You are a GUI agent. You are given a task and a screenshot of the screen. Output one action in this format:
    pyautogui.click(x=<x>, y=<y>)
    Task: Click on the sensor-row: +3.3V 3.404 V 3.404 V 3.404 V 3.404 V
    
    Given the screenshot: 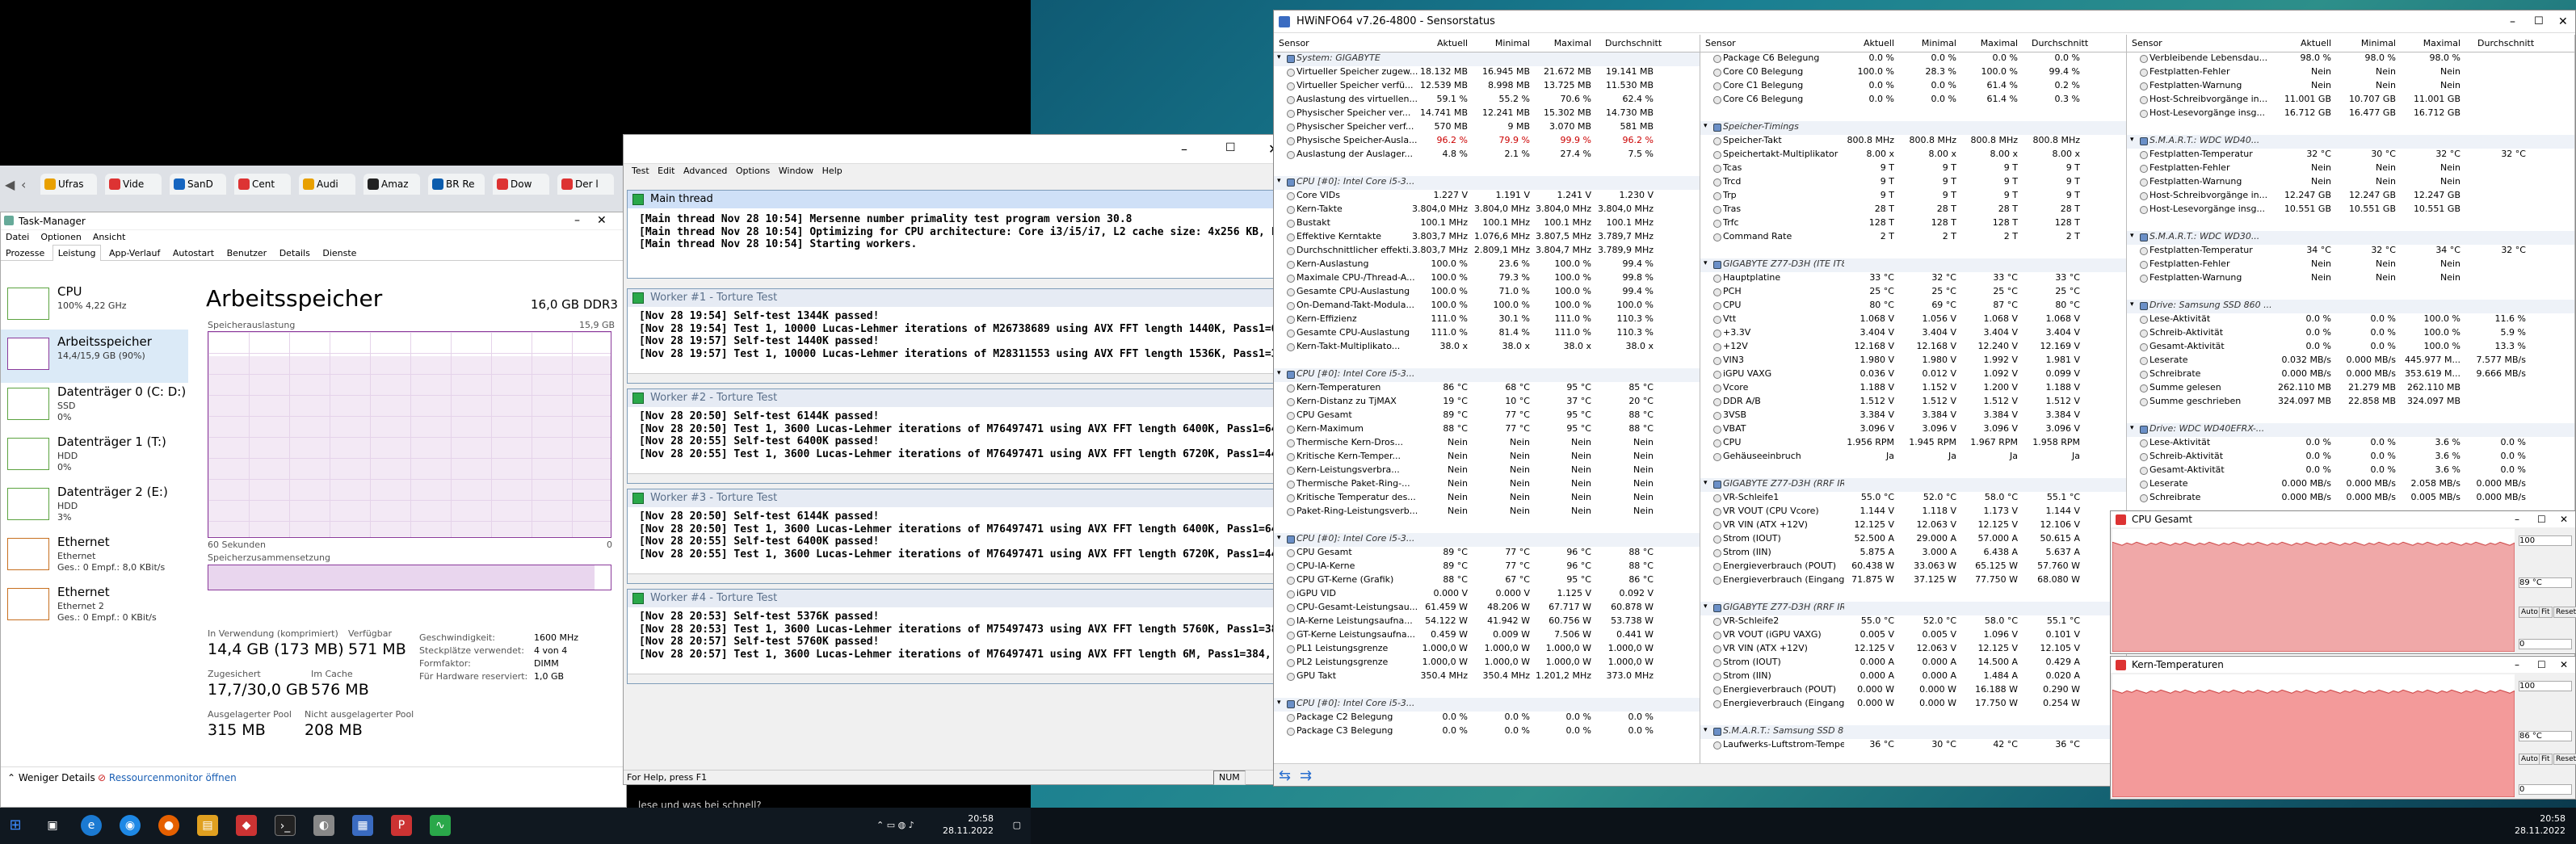 What is the action you would take?
    pyautogui.click(x=1913, y=334)
    